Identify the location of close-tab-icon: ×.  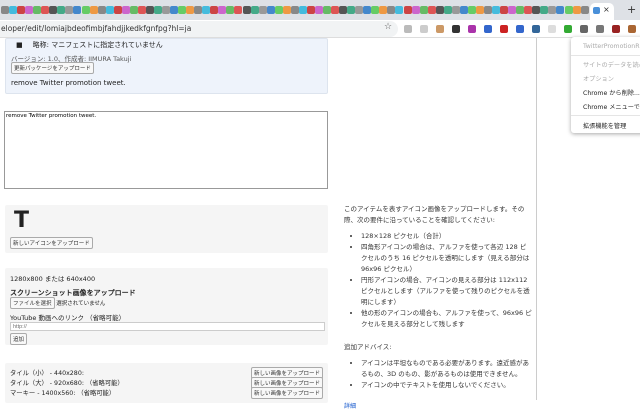
(606, 9).